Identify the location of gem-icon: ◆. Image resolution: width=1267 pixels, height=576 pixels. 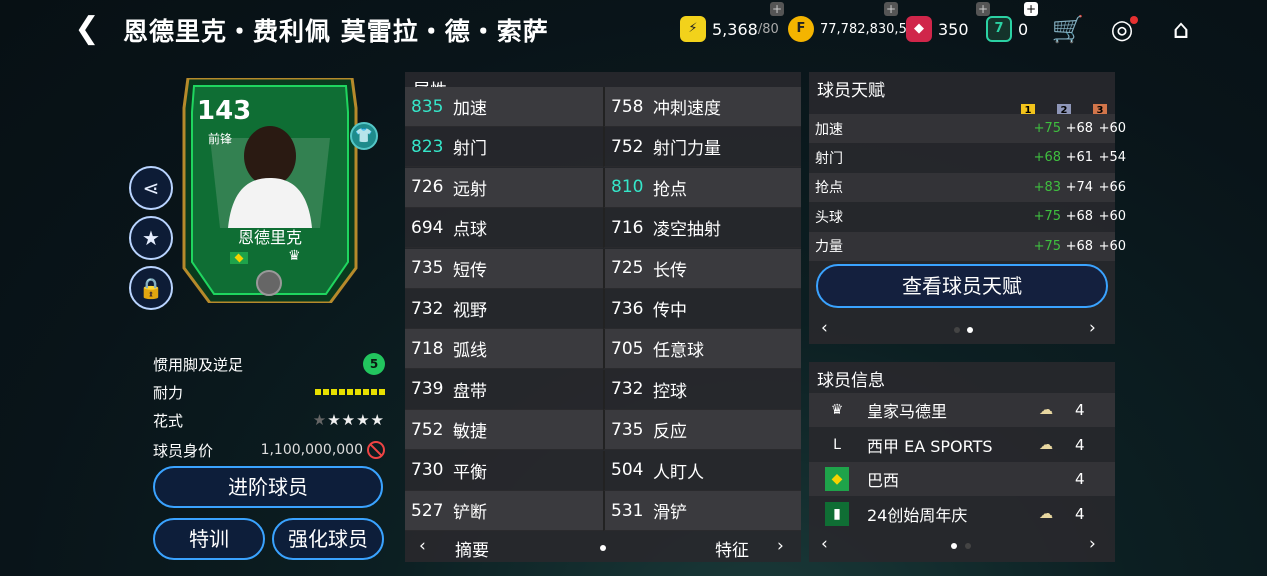
(919, 29).